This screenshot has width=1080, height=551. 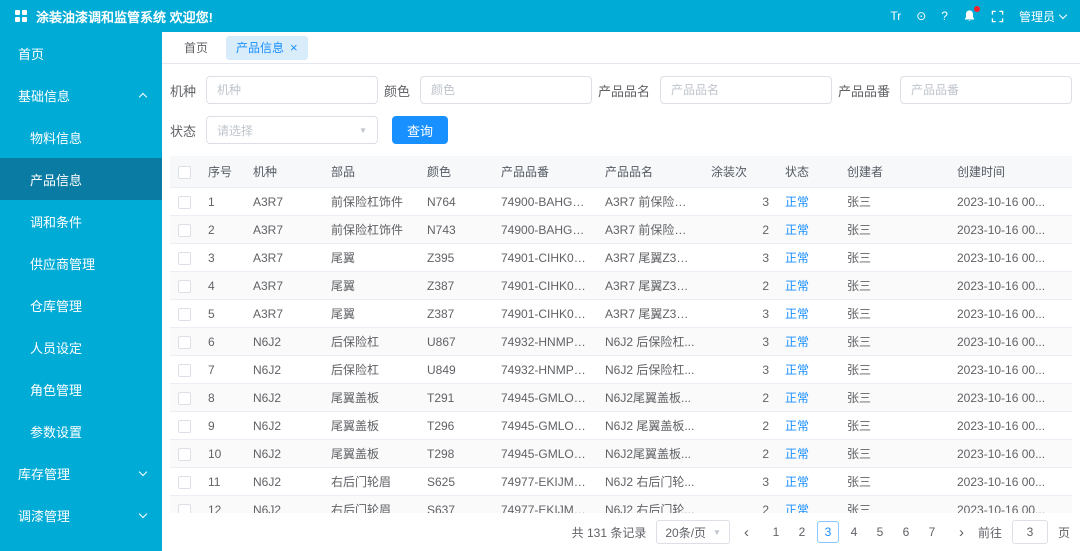 I want to click on search-button: 查询, so click(x=420, y=130).